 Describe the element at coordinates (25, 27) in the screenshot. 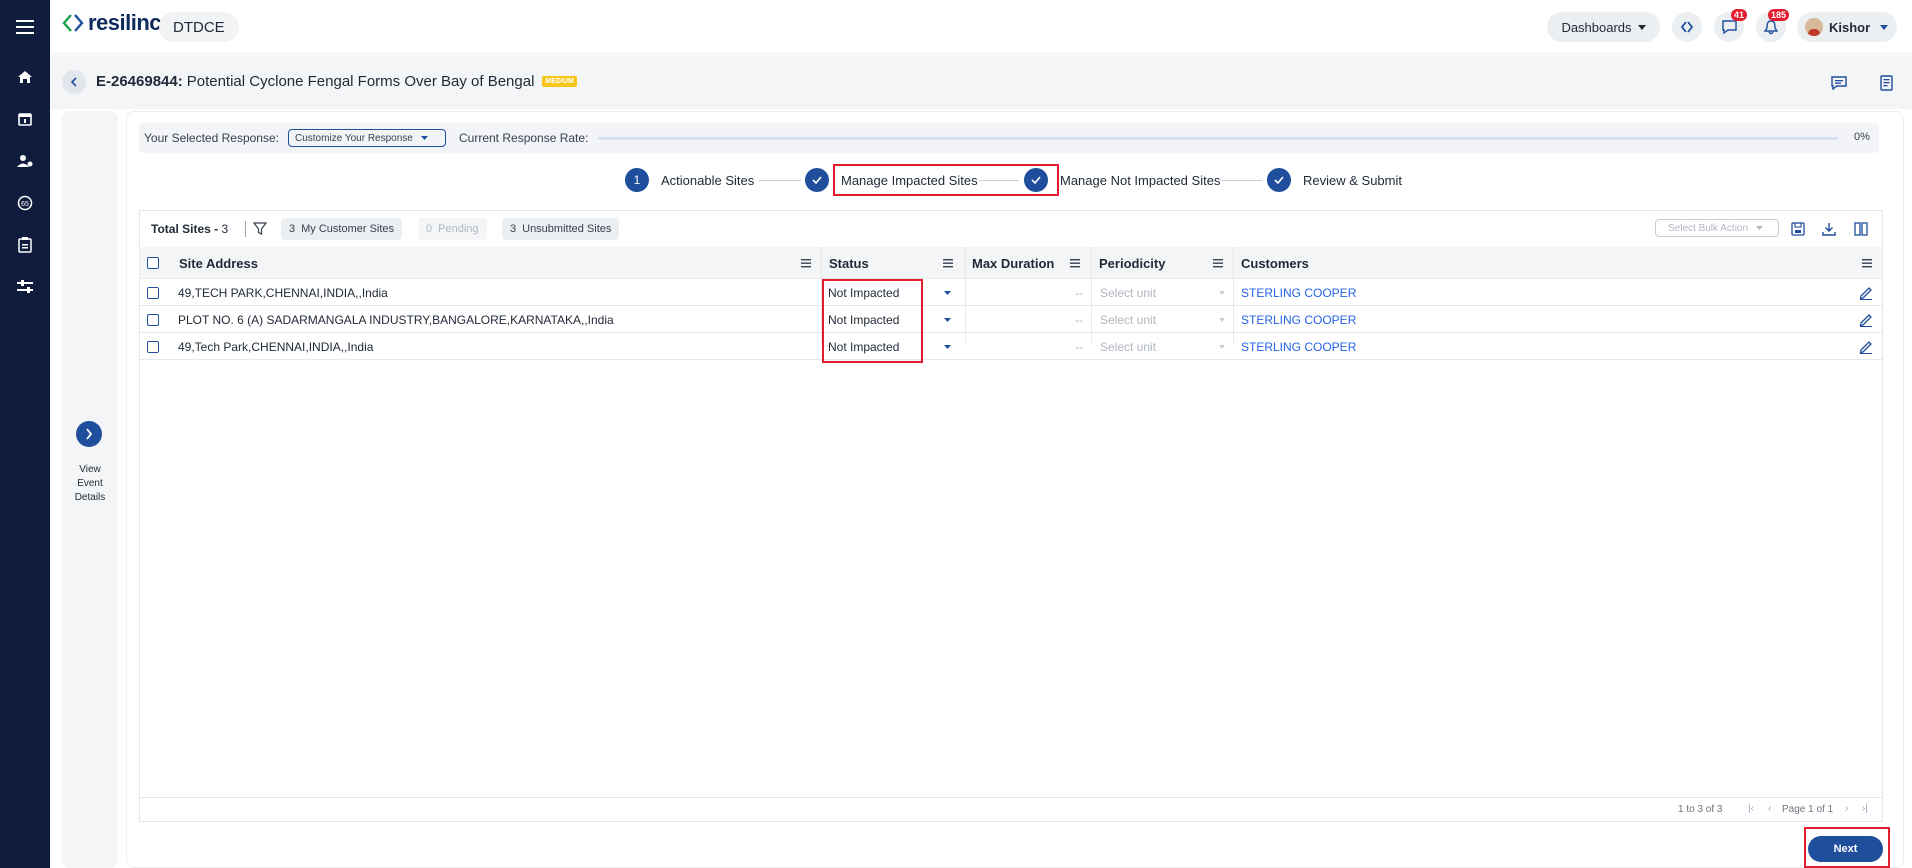

I see `hamburger-menu-icon` at that location.